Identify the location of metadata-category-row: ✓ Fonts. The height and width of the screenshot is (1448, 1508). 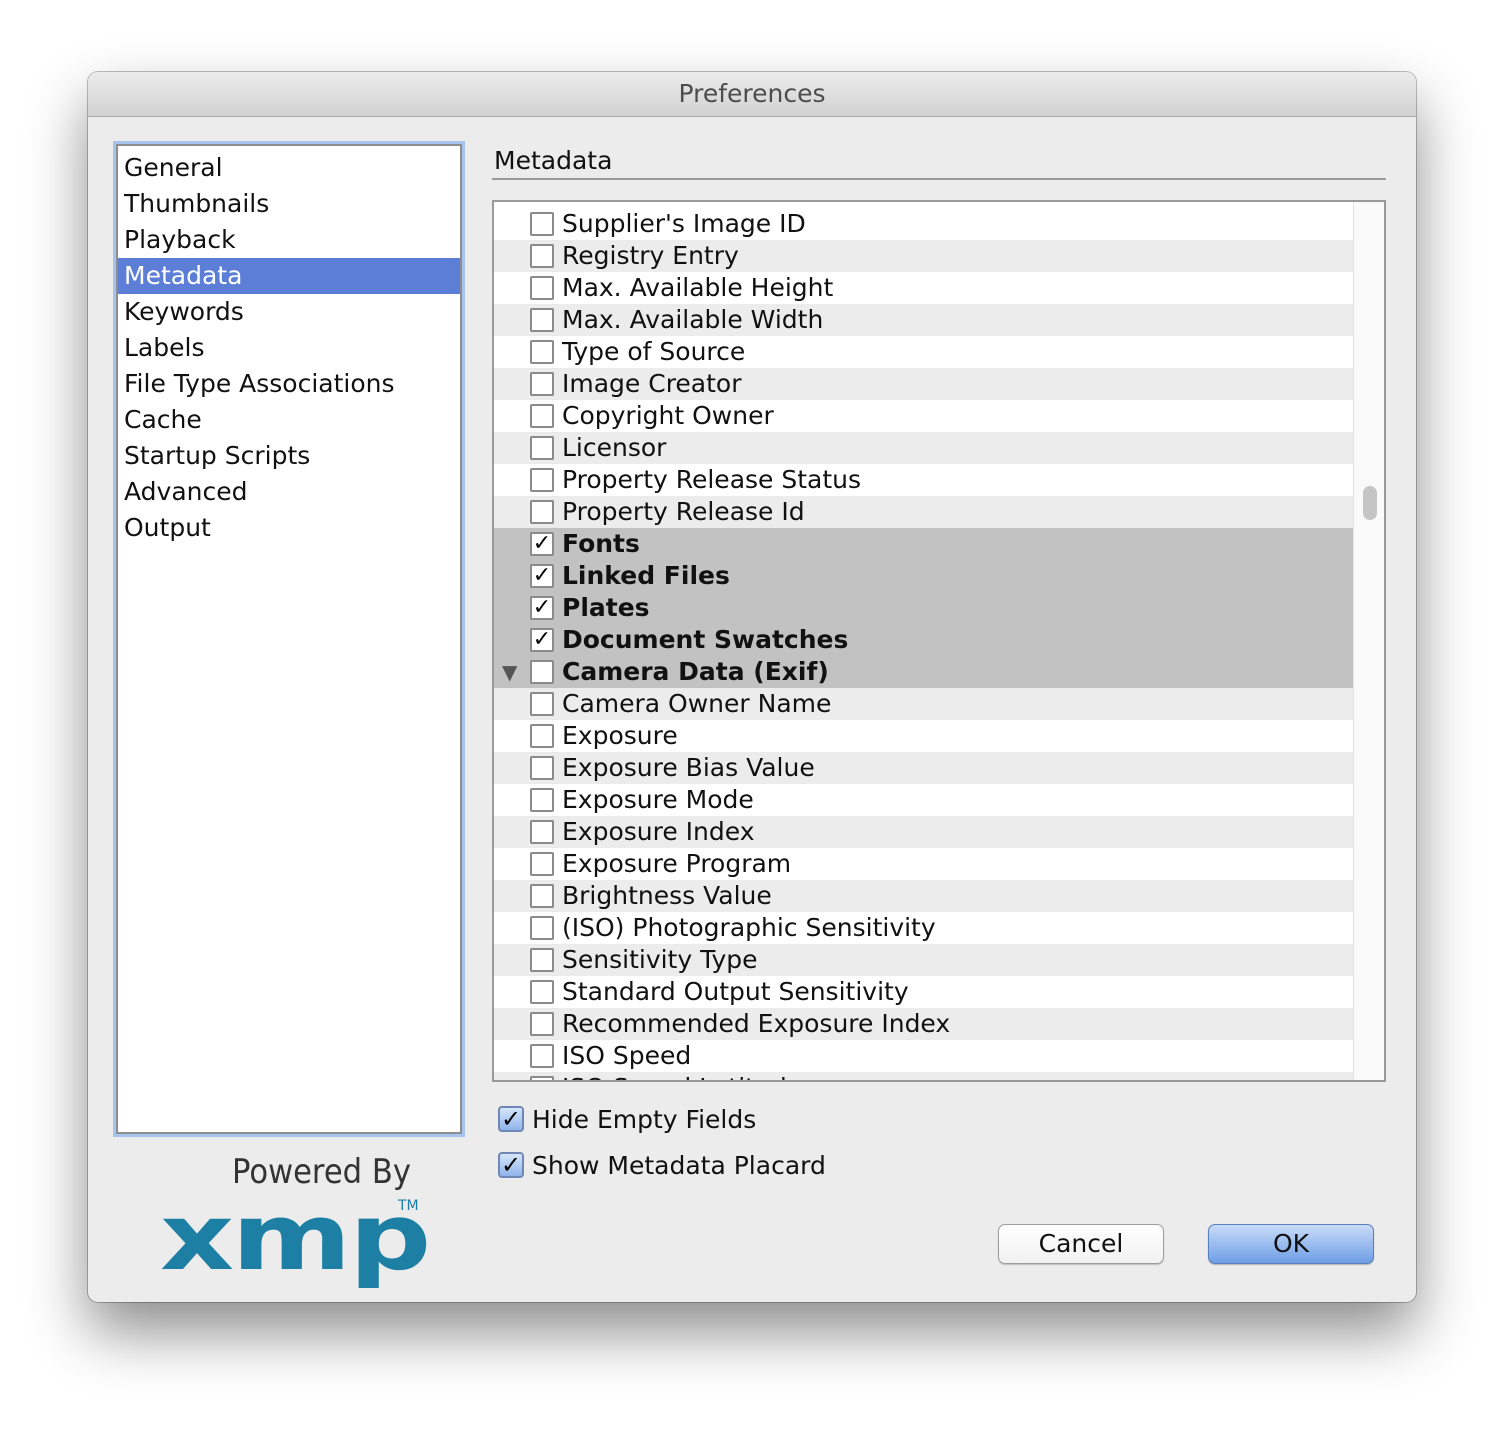
(924, 544).